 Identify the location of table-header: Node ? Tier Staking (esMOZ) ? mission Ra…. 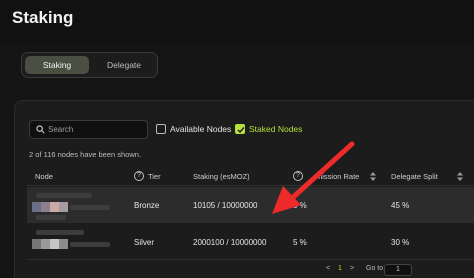
(250, 177).